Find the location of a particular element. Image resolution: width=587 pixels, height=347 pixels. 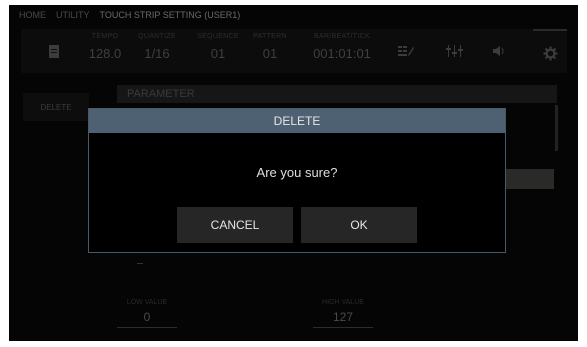

breadcrumb-utility: UTILITY is located at coordinates (73, 17).